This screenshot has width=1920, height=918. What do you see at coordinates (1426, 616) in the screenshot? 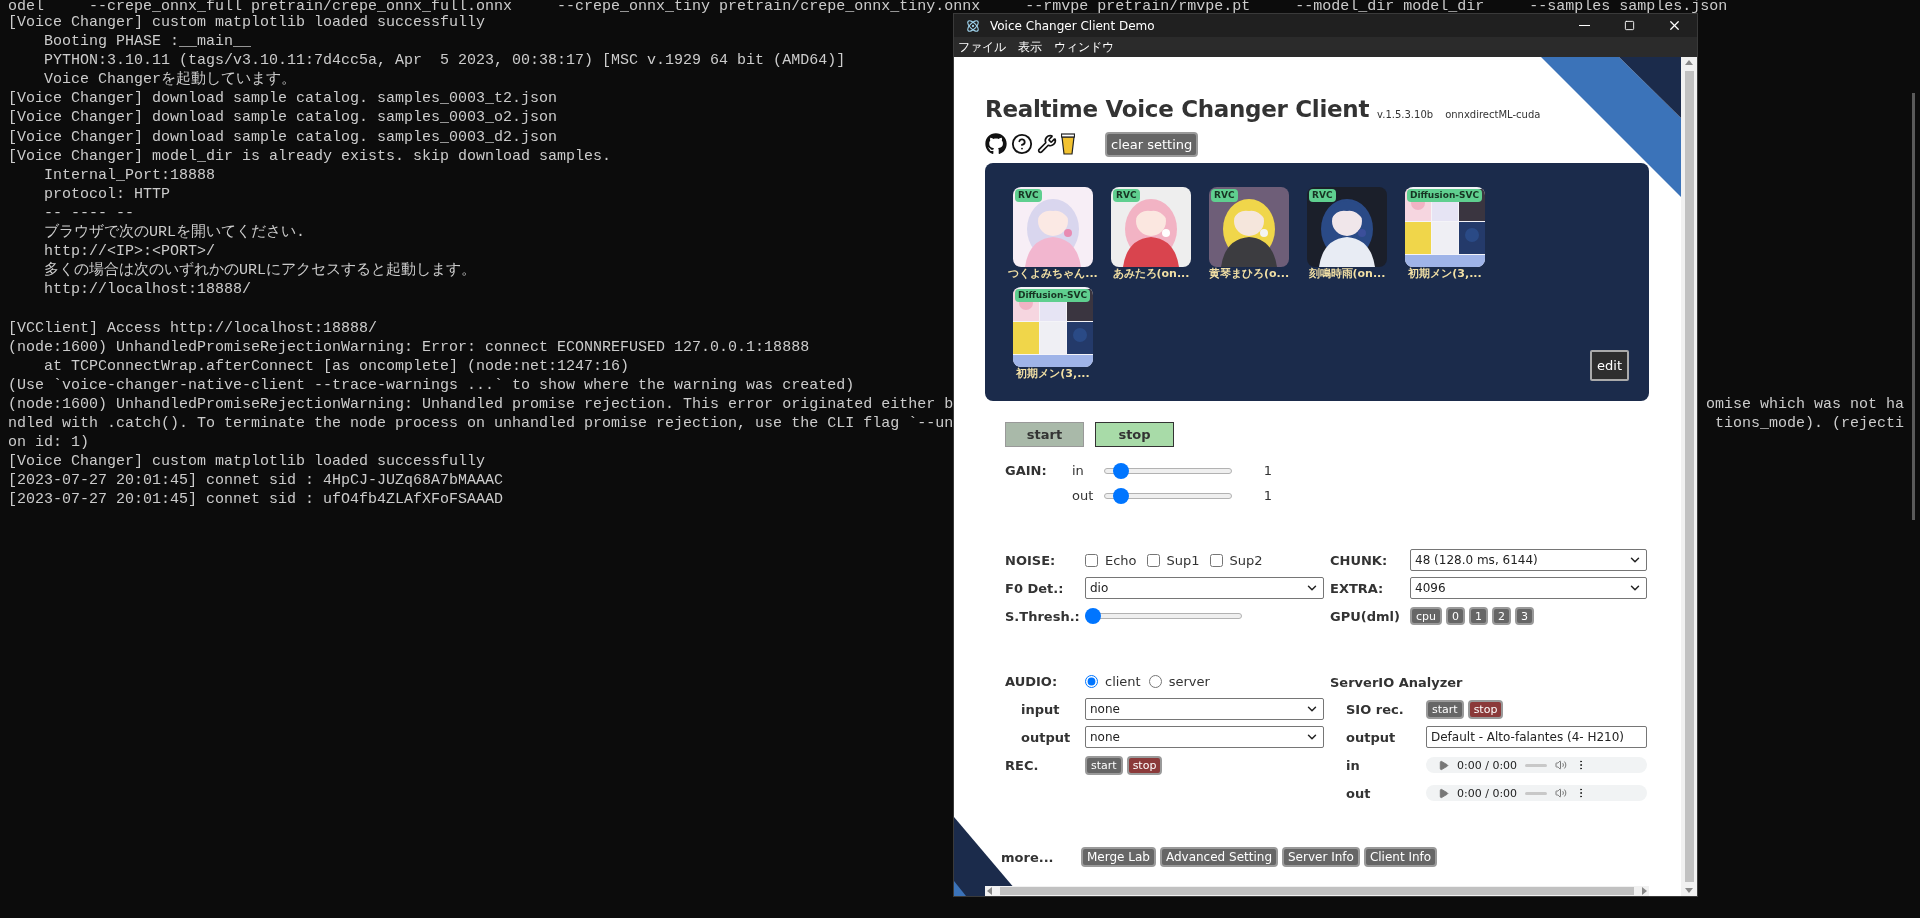
I see `gpu-button: cpu` at bounding box center [1426, 616].